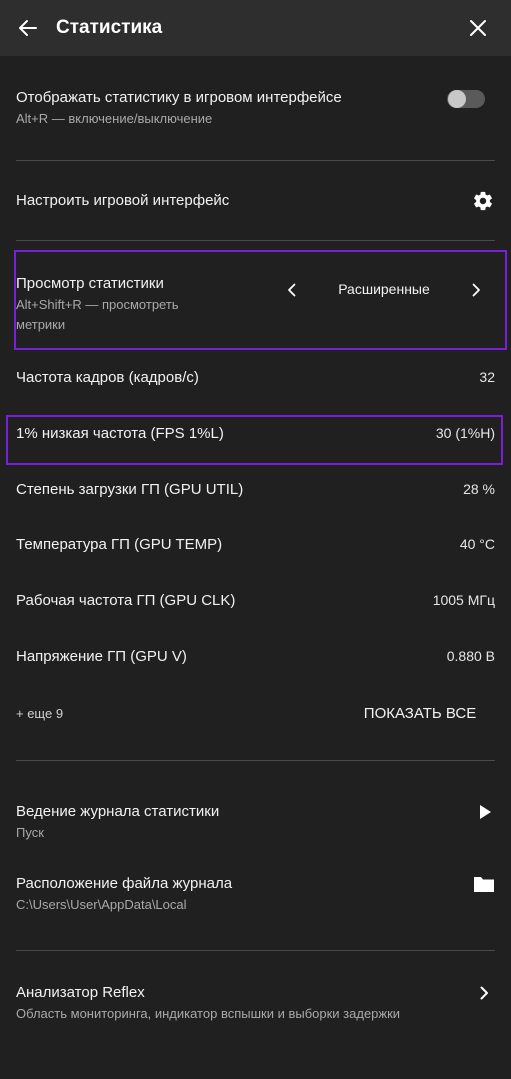  Describe the element at coordinates (41, 324) in the screenshot. I see `view-mode-hint-line2: метрики` at that location.